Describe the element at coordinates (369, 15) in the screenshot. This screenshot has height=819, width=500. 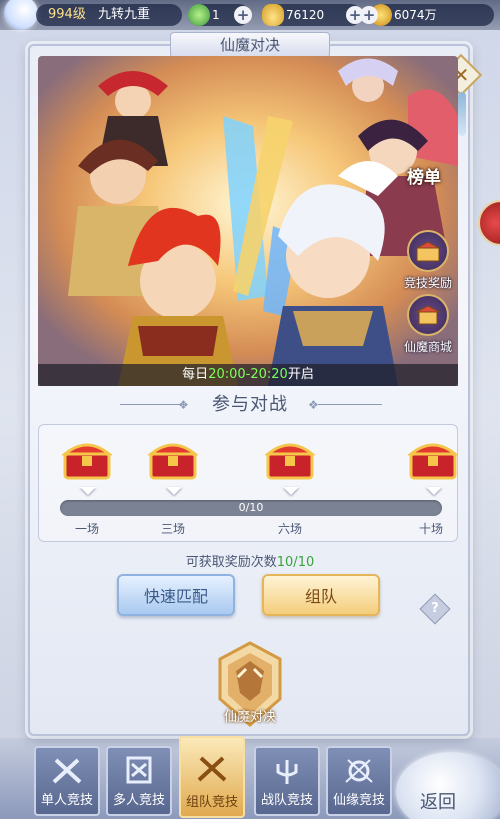
I see `coin-add-button: +` at that location.